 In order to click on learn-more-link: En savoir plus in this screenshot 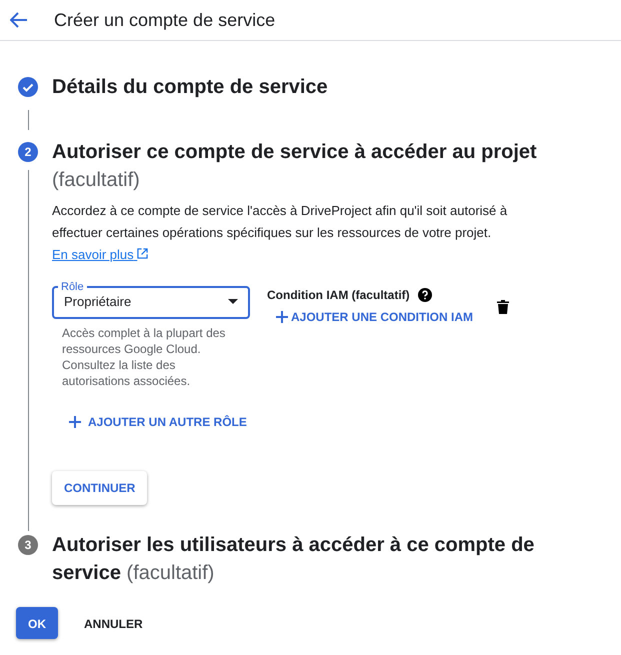, I will do `click(100, 254)`.